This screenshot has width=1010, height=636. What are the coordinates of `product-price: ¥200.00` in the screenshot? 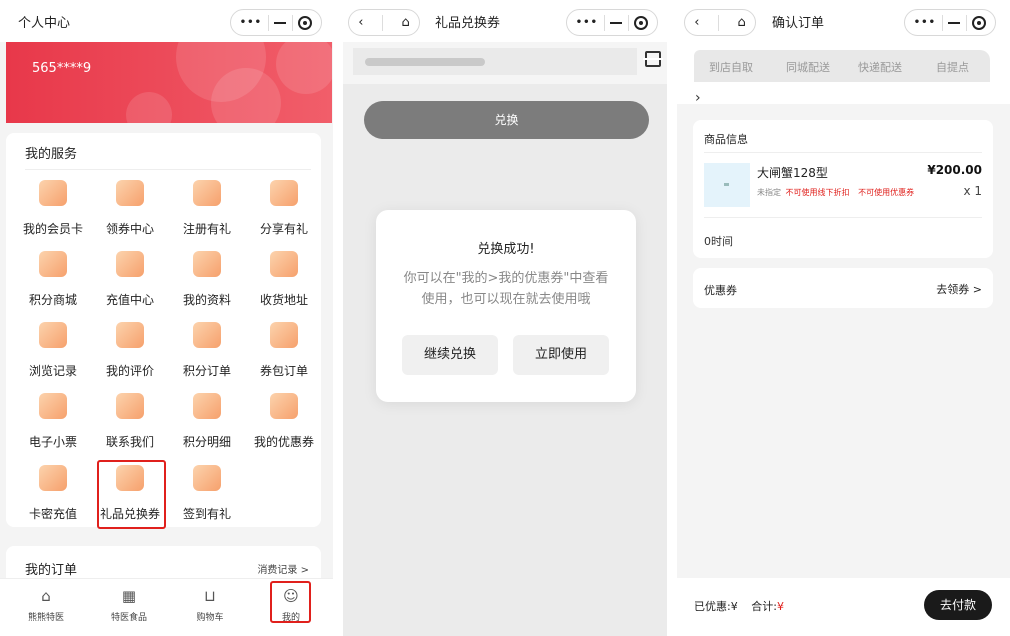 It's located at (954, 170).